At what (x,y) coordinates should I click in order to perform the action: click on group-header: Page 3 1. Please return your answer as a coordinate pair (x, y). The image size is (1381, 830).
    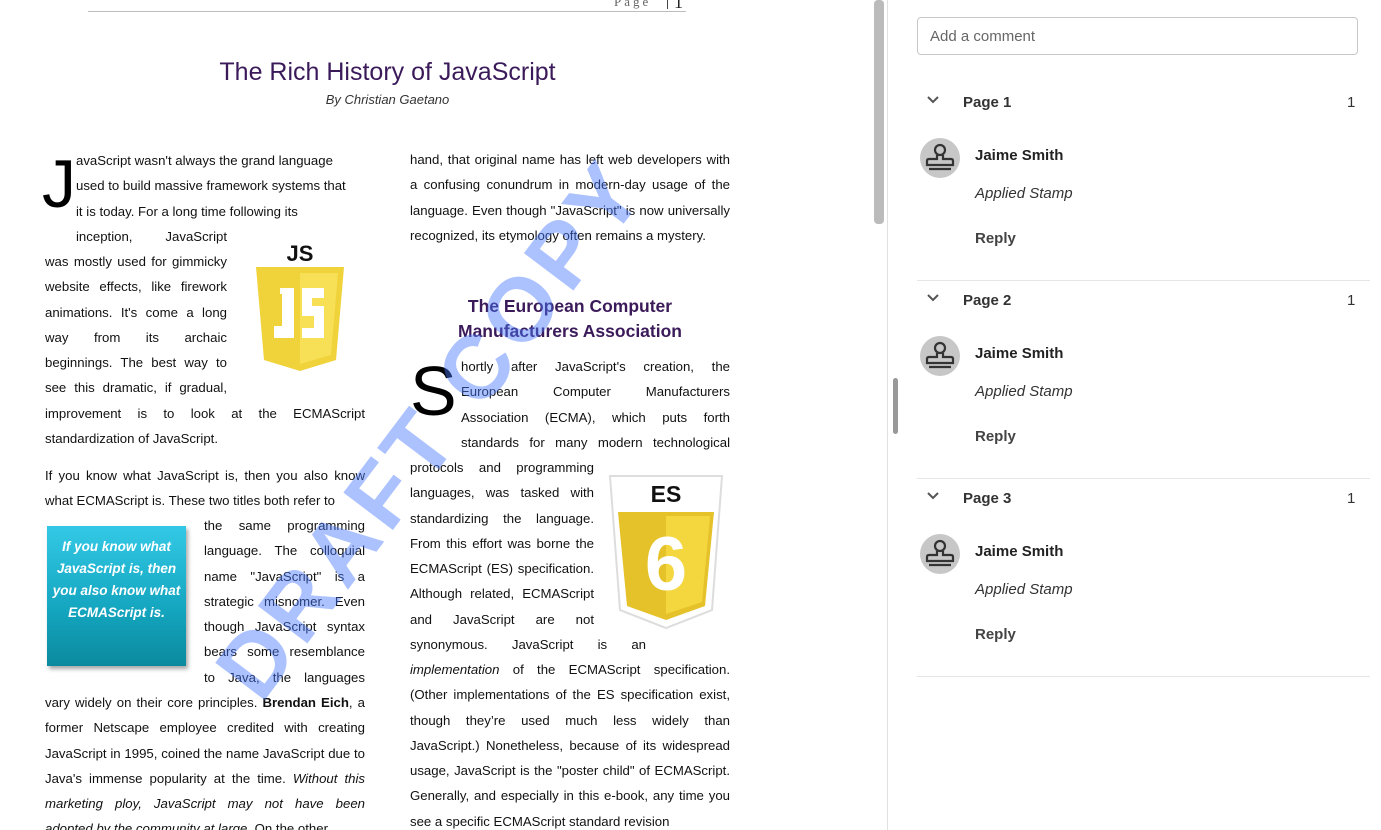
    Looking at the image, I should click on (1143, 502).